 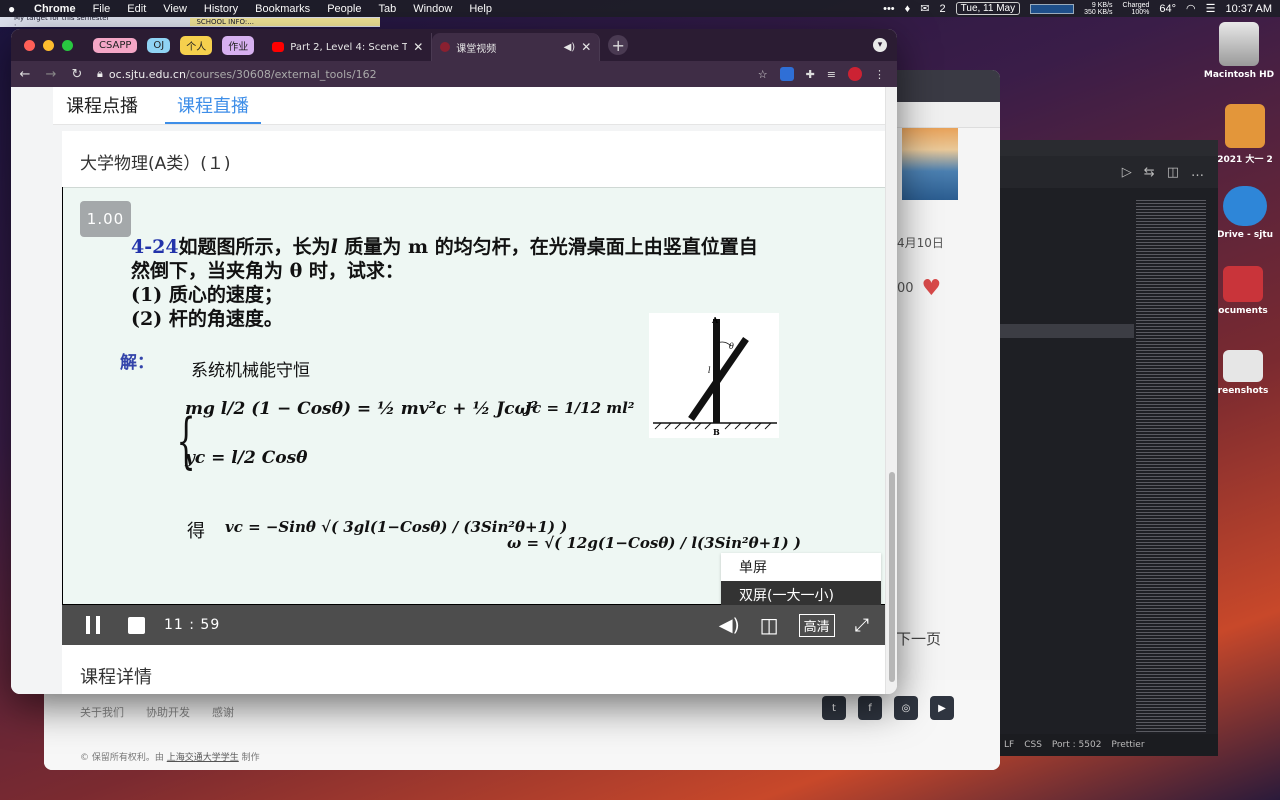 I want to click on tab-on-demand: 课程点播, so click(x=102, y=108).